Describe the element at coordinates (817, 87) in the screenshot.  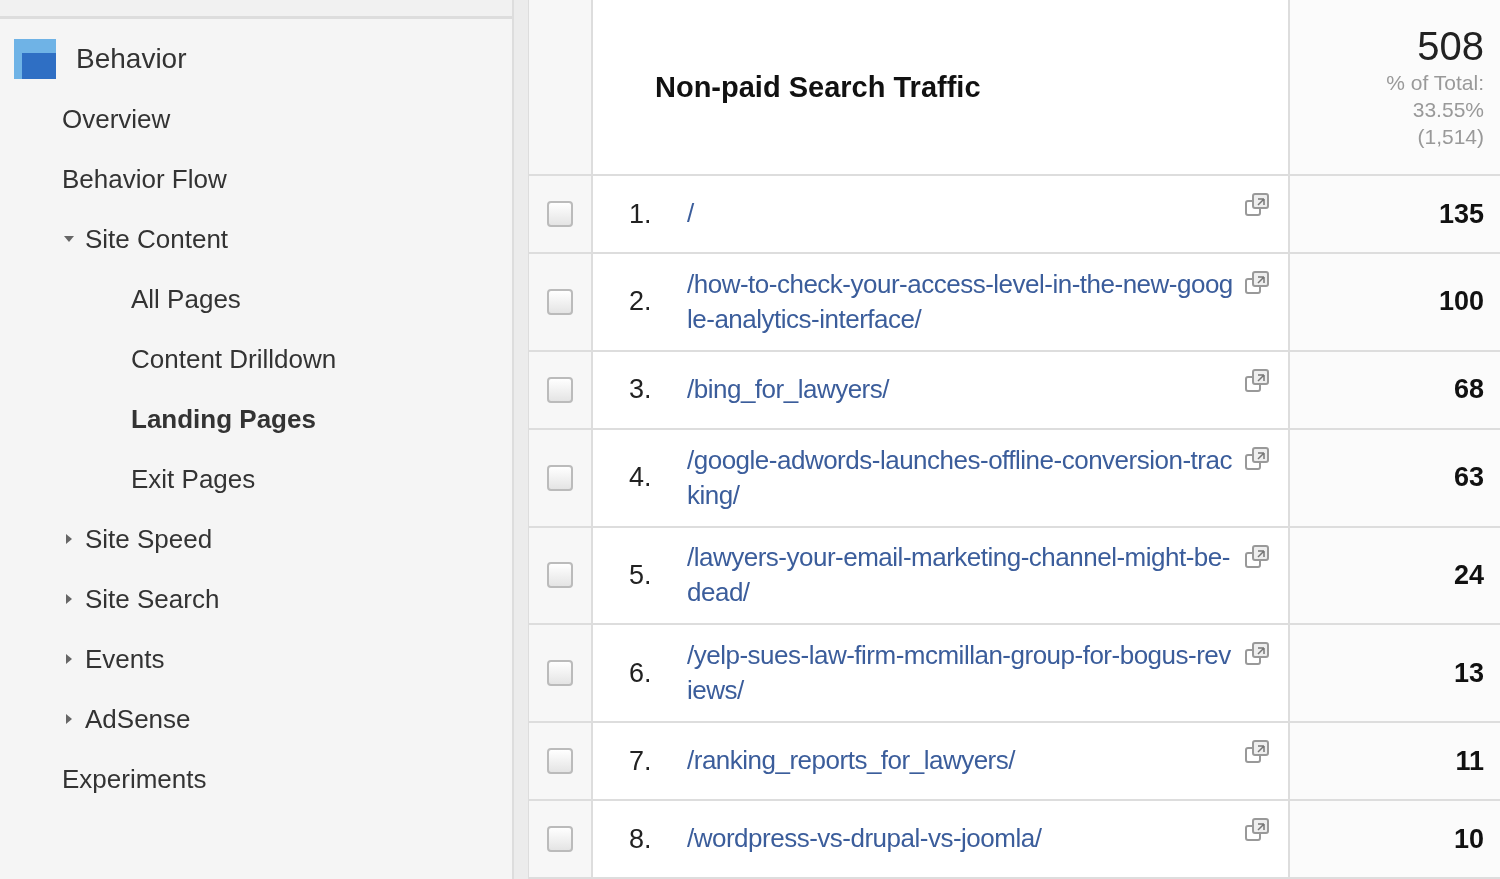
I see `segment-title: Non-paid Search Traffic` at that location.